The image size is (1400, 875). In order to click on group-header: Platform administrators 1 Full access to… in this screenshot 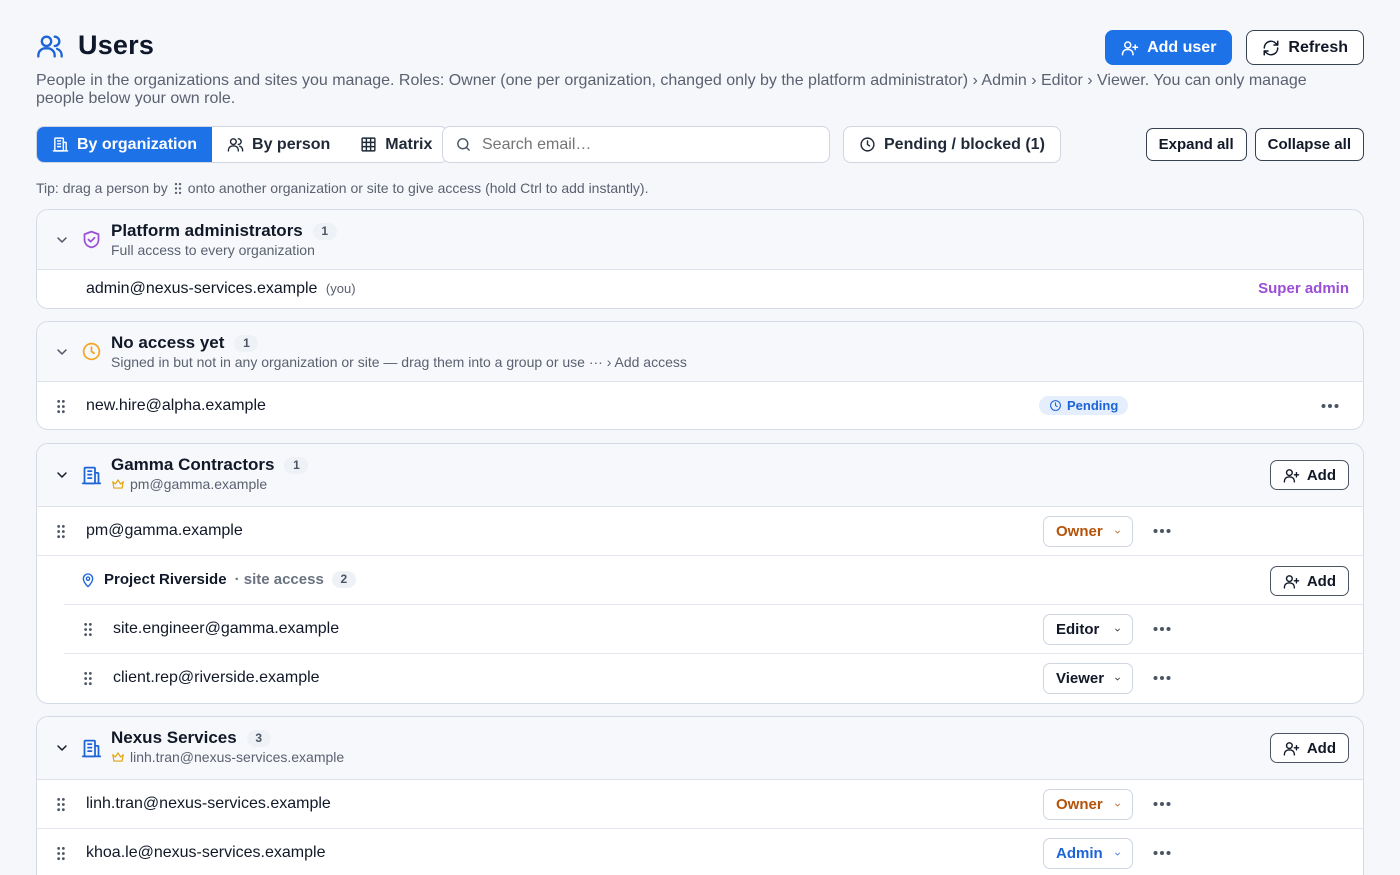, I will do `click(700, 240)`.